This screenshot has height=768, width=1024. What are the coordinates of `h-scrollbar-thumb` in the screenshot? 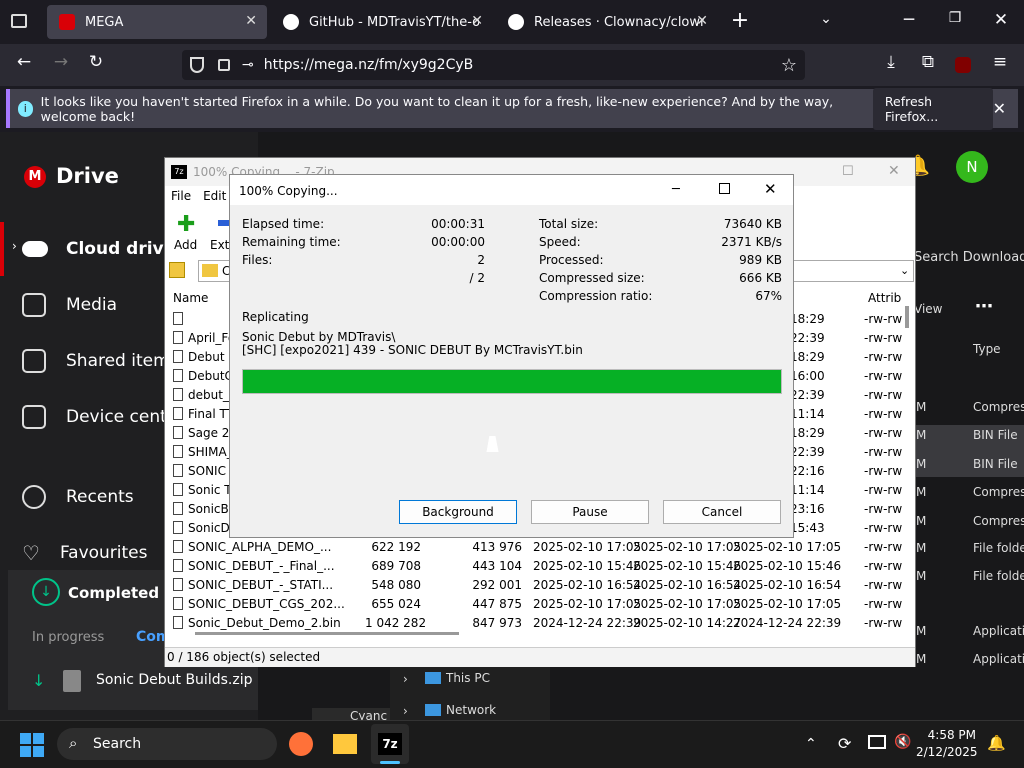 It's located at (327, 633).